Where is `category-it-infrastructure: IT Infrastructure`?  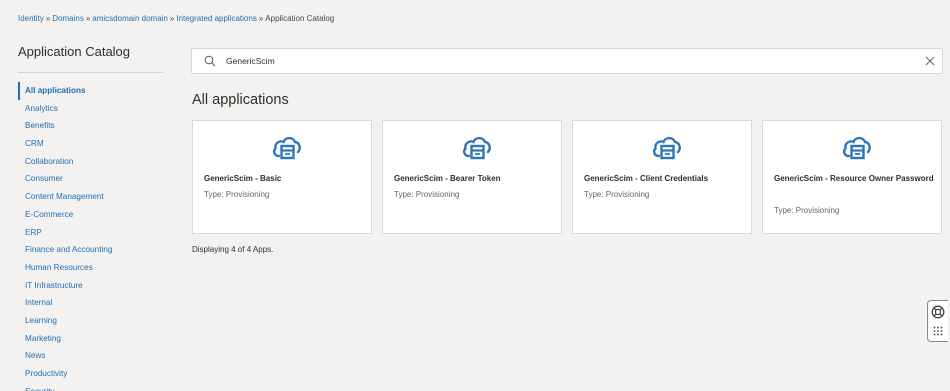 category-it-infrastructure: IT Infrastructure is located at coordinates (93, 286).